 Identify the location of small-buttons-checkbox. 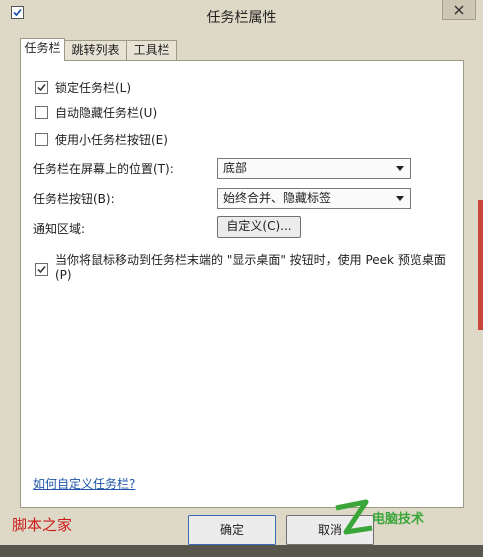
(41, 139).